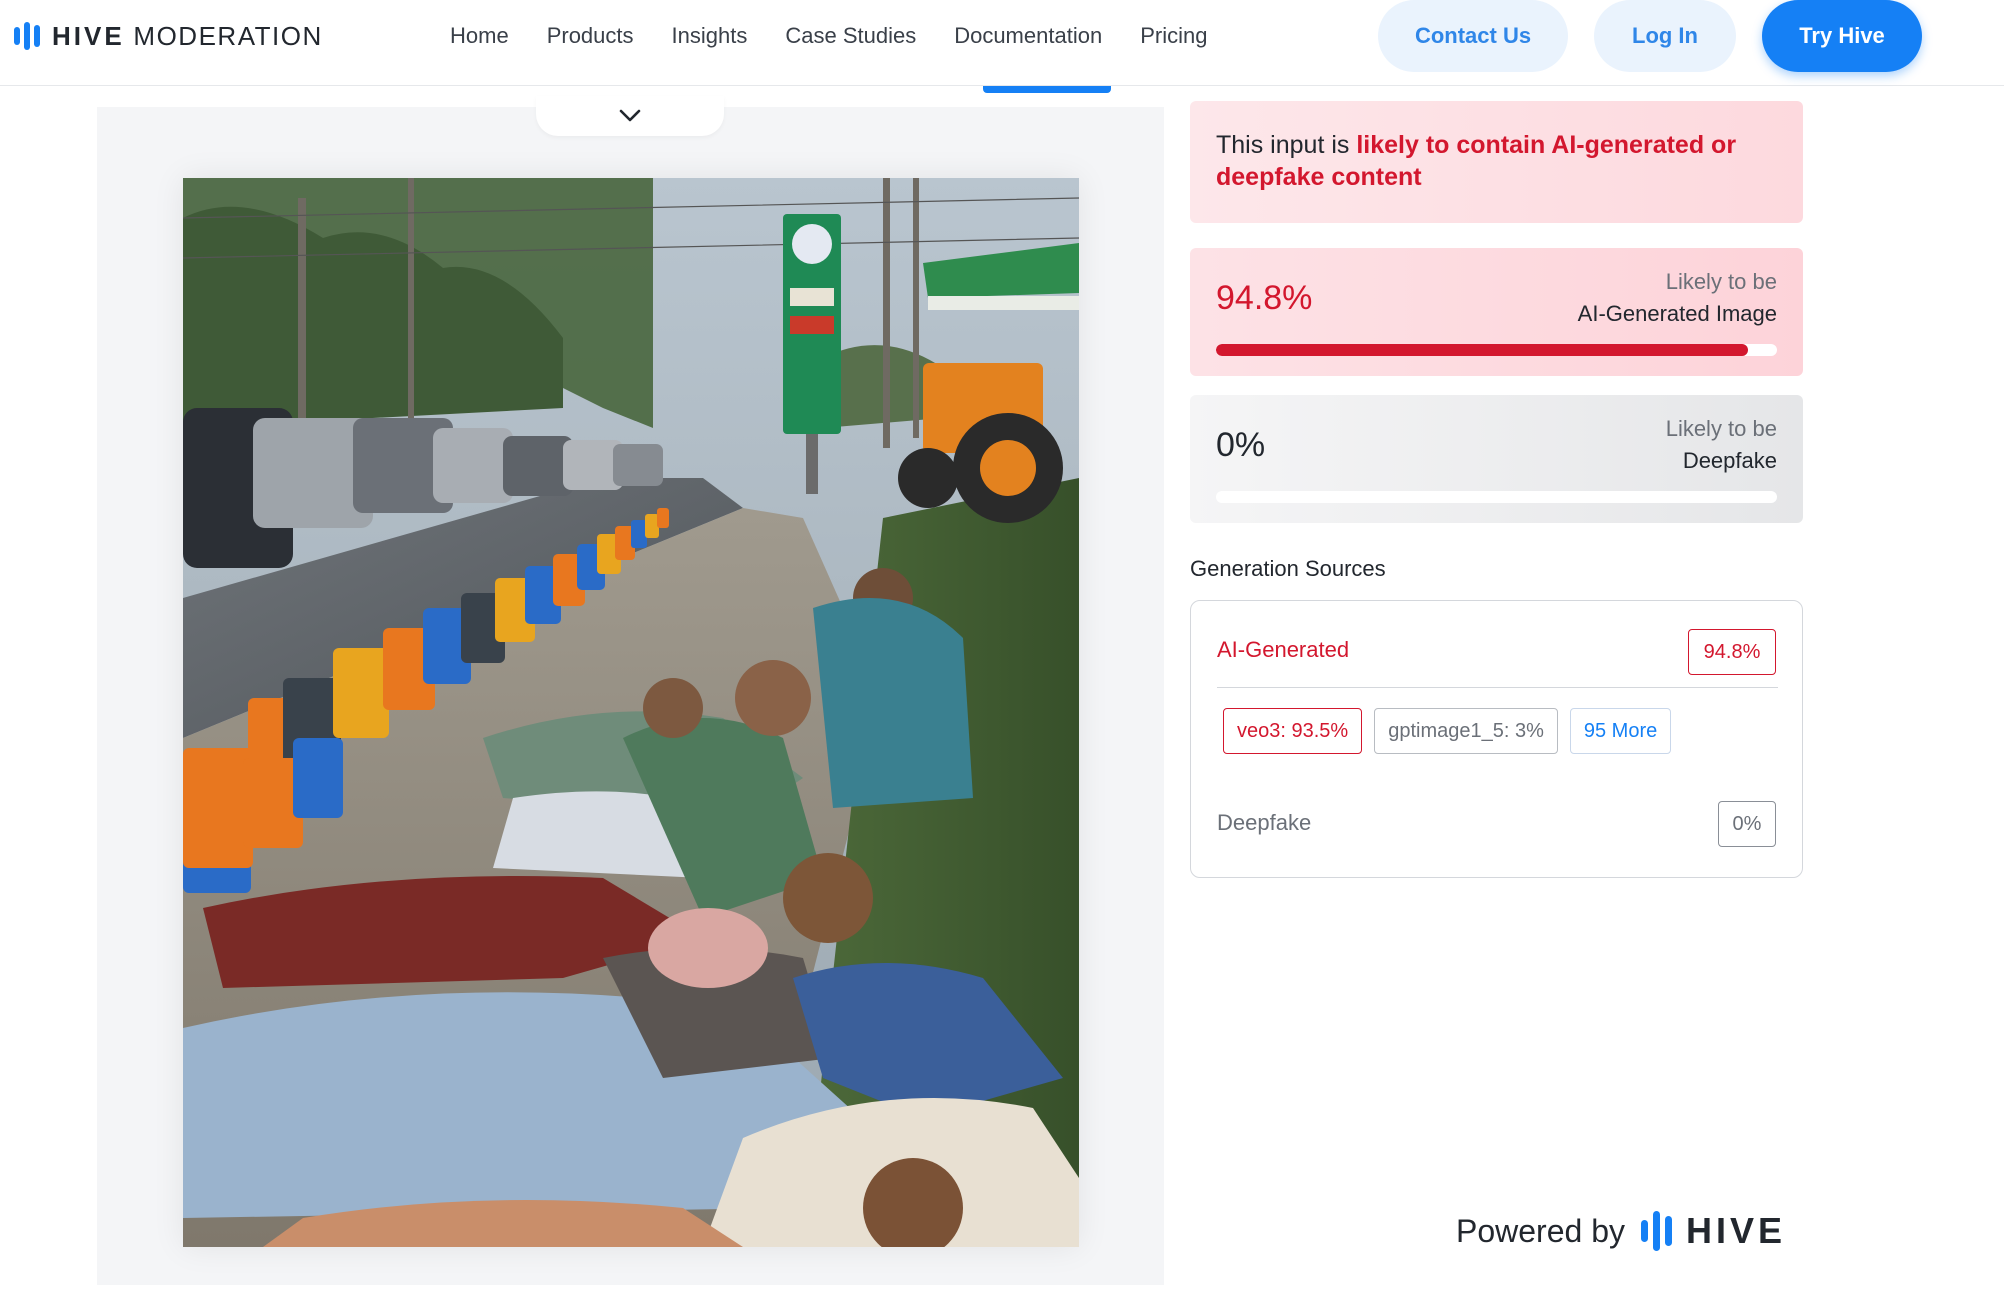 This screenshot has height=1290, width=2004. Describe the element at coordinates (1473, 36) in the screenshot. I see `contact-us-button: Contact Us` at that location.